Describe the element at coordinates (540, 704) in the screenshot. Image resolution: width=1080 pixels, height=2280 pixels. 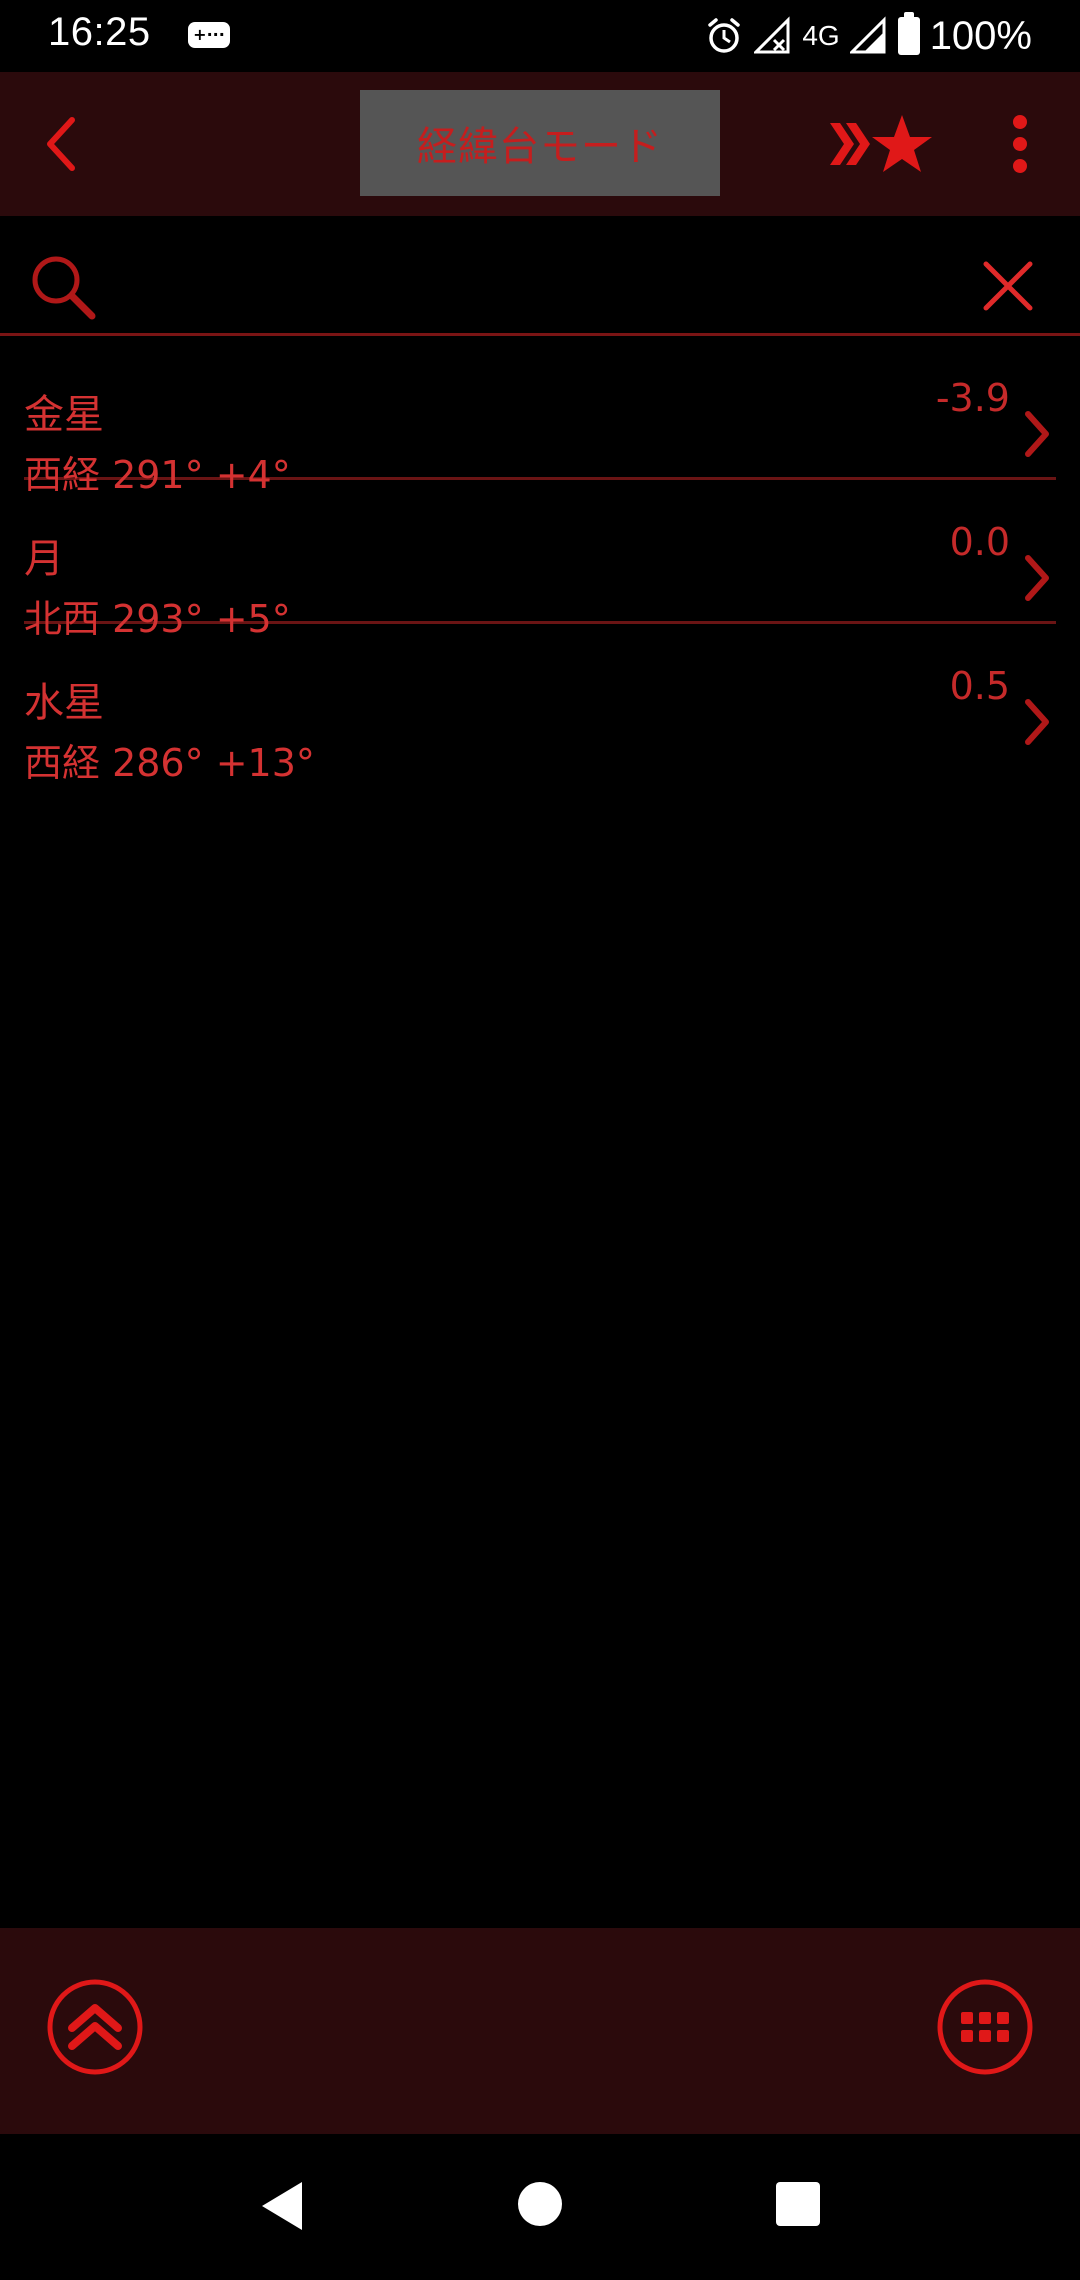
I see `list-item: 水星 西経 286° +13° 0.5` at that location.